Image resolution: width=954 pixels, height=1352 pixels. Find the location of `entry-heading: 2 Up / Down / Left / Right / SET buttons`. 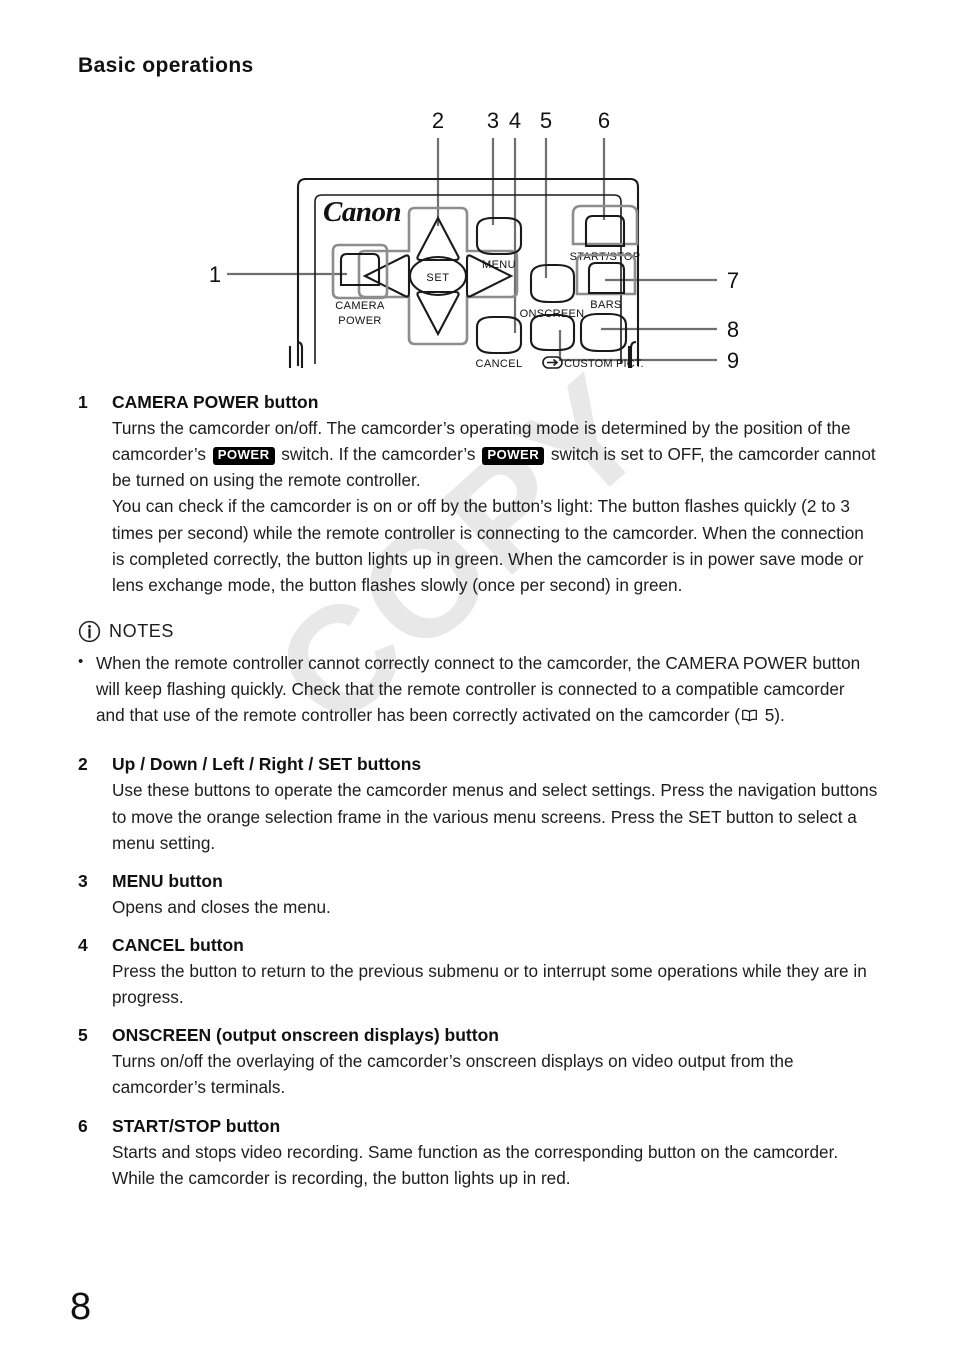

entry-heading: 2 Up / Down / Left / Right / SET buttons is located at coordinates (478, 764).